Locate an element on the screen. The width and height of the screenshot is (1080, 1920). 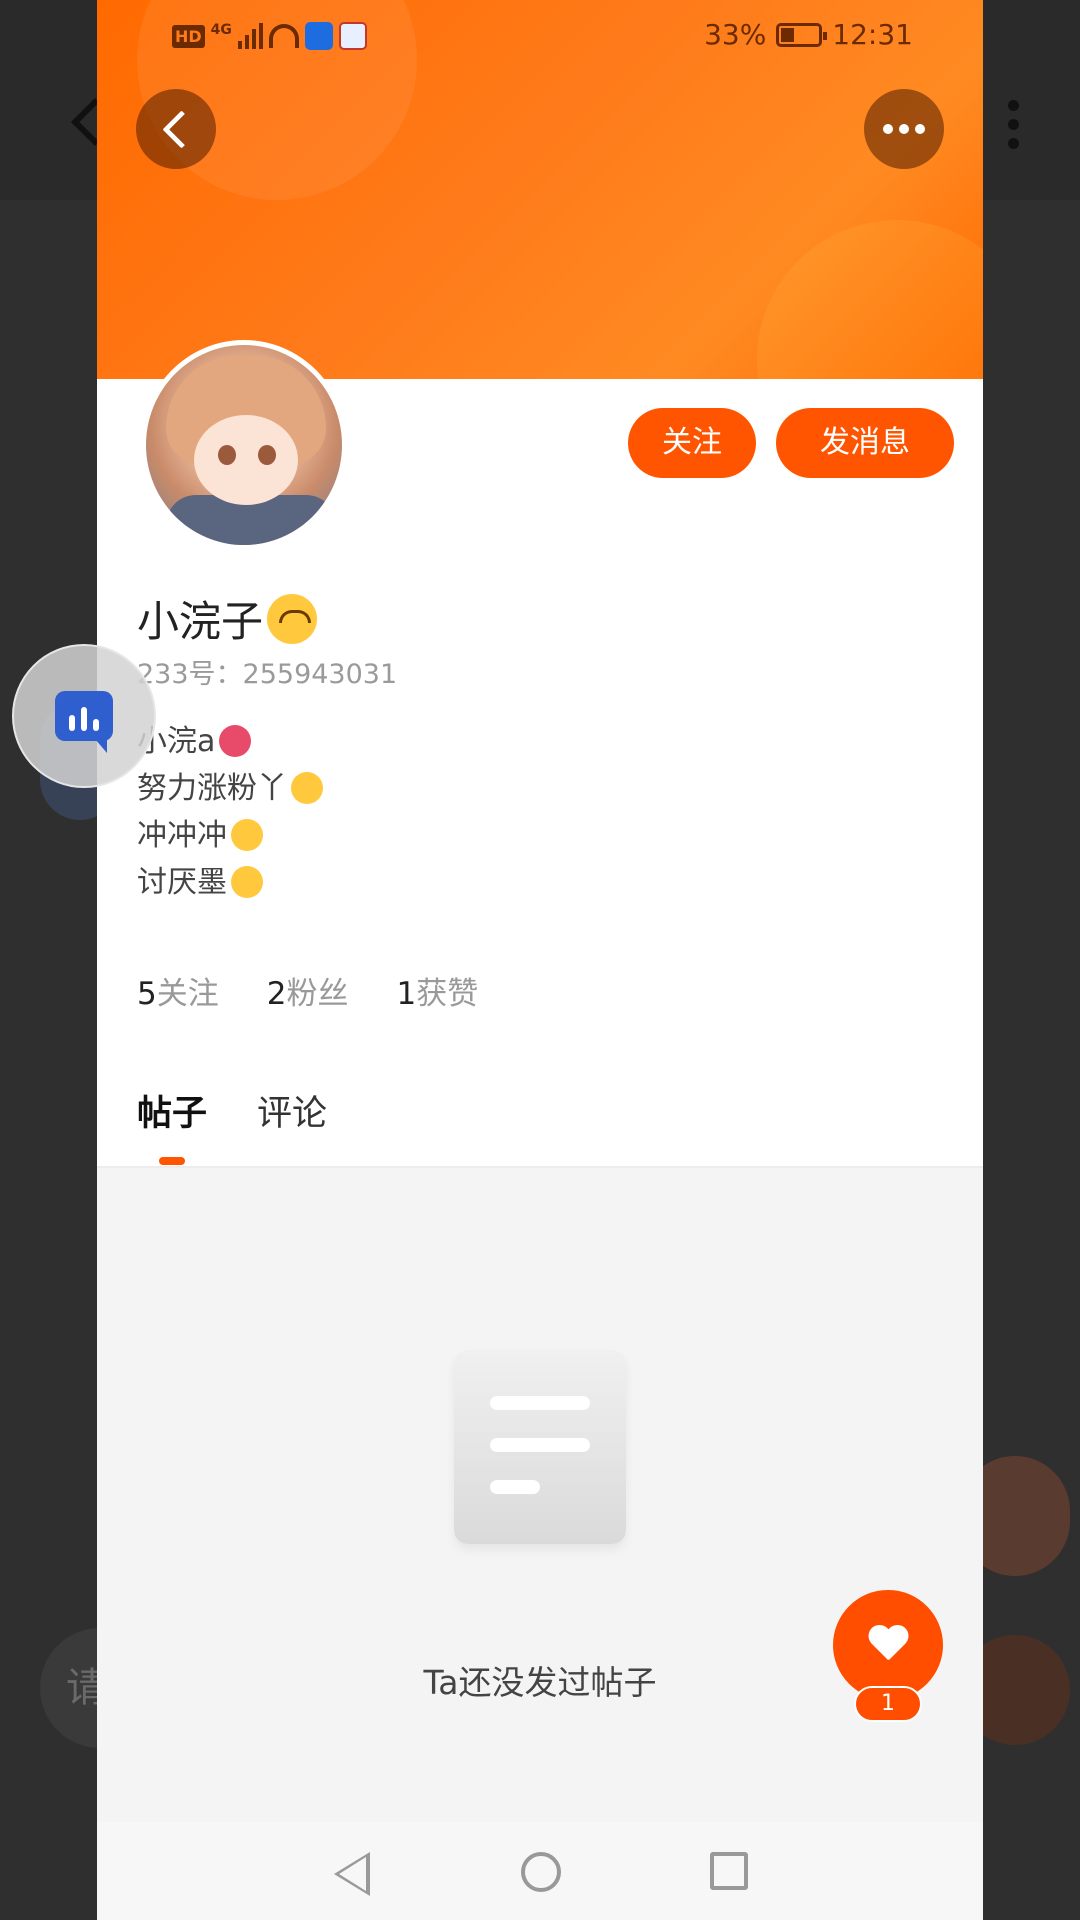
system-navigation-bar is located at coordinates (540, 1871).